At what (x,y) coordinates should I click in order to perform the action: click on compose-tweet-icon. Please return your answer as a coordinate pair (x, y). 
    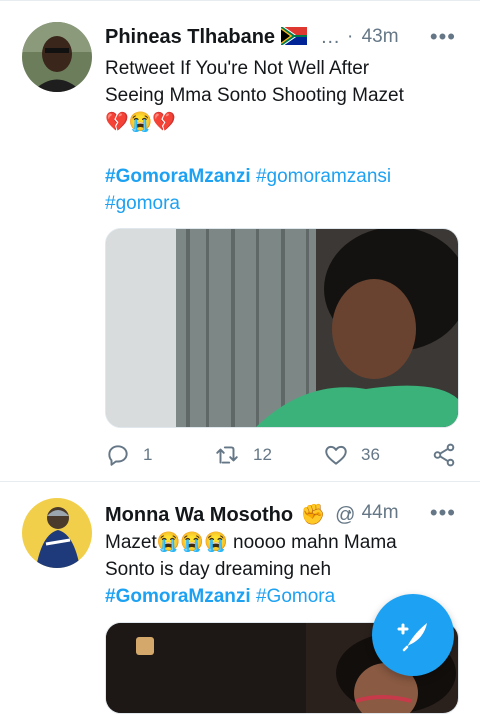
    Looking at the image, I should click on (412, 637).